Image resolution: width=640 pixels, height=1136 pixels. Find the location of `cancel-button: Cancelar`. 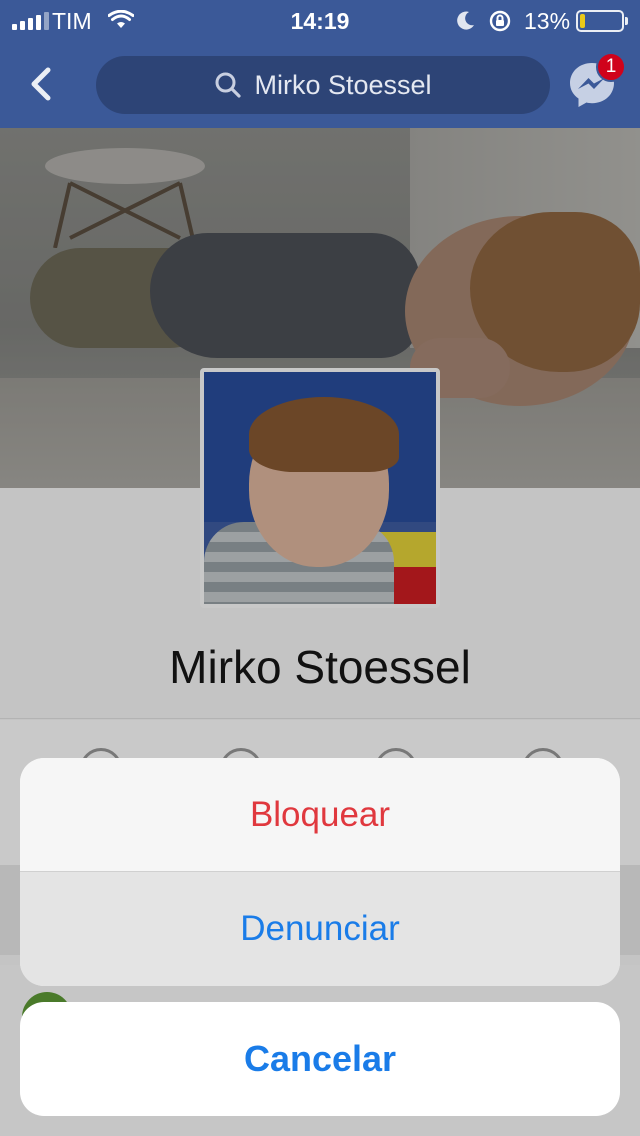

cancel-button: Cancelar is located at coordinates (320, 1059).